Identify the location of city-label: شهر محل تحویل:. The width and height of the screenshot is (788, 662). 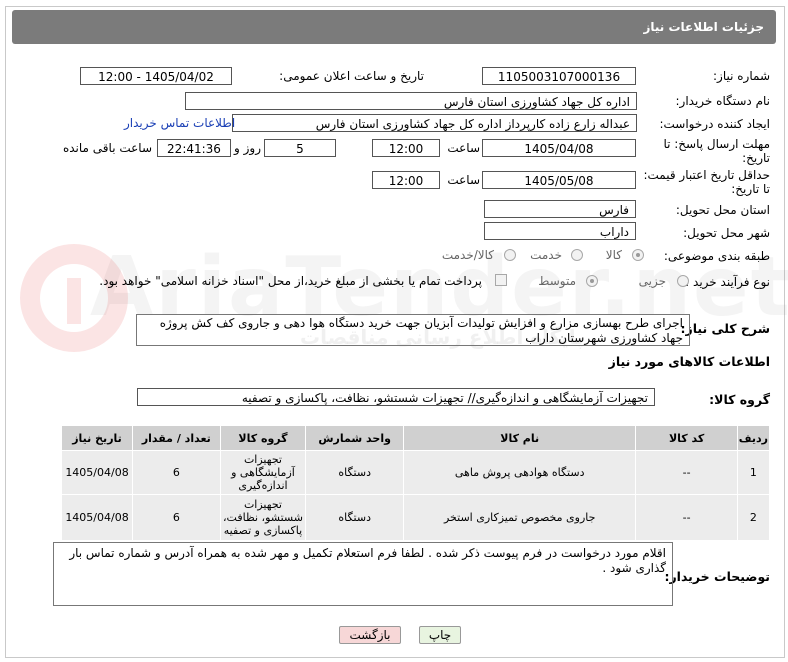
(726, 233).